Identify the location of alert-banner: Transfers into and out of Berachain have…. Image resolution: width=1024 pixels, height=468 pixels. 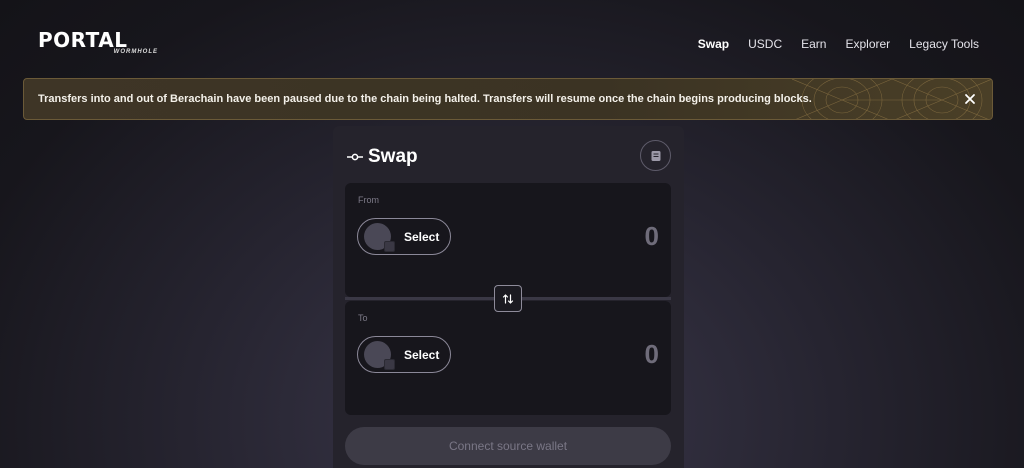
(508, 99).